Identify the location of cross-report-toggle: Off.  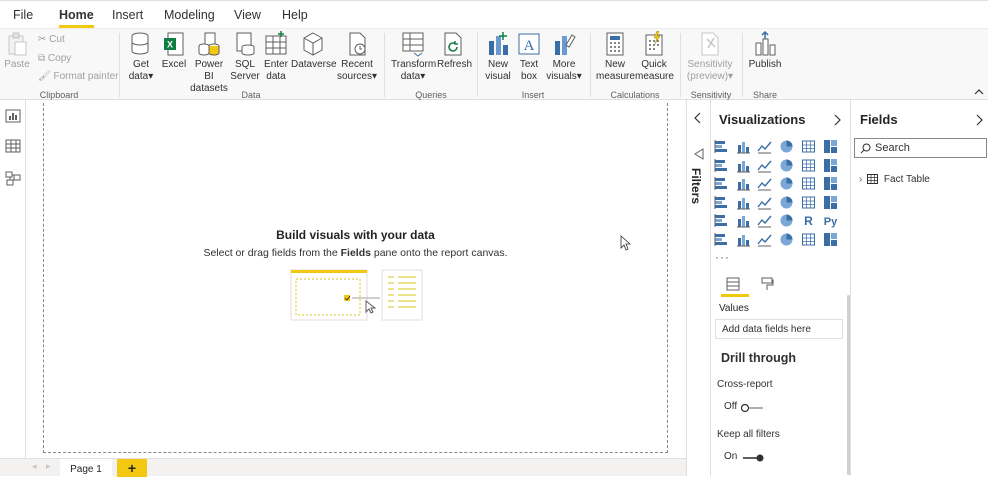
(743, 407).